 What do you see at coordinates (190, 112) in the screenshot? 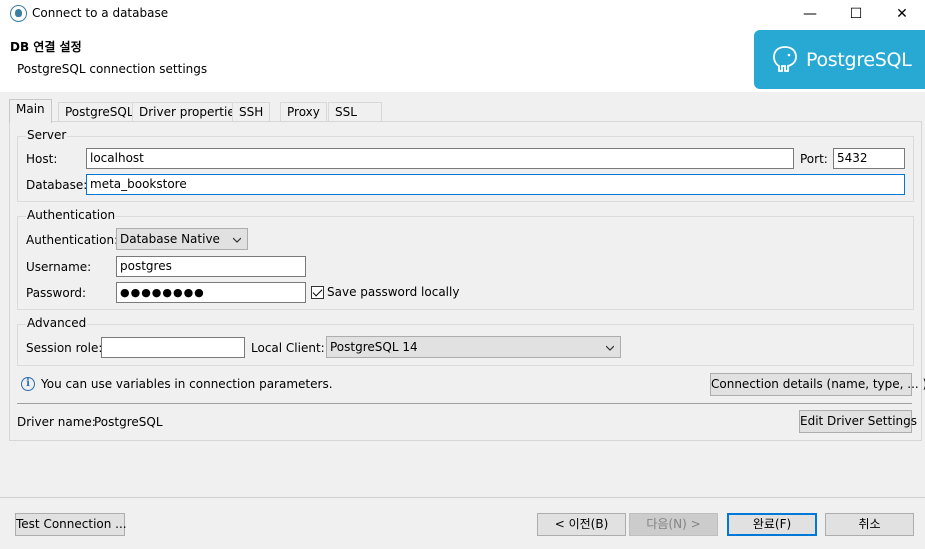
I see `tab-driver-properties: Driver properties` at bounding box center [190, 112].